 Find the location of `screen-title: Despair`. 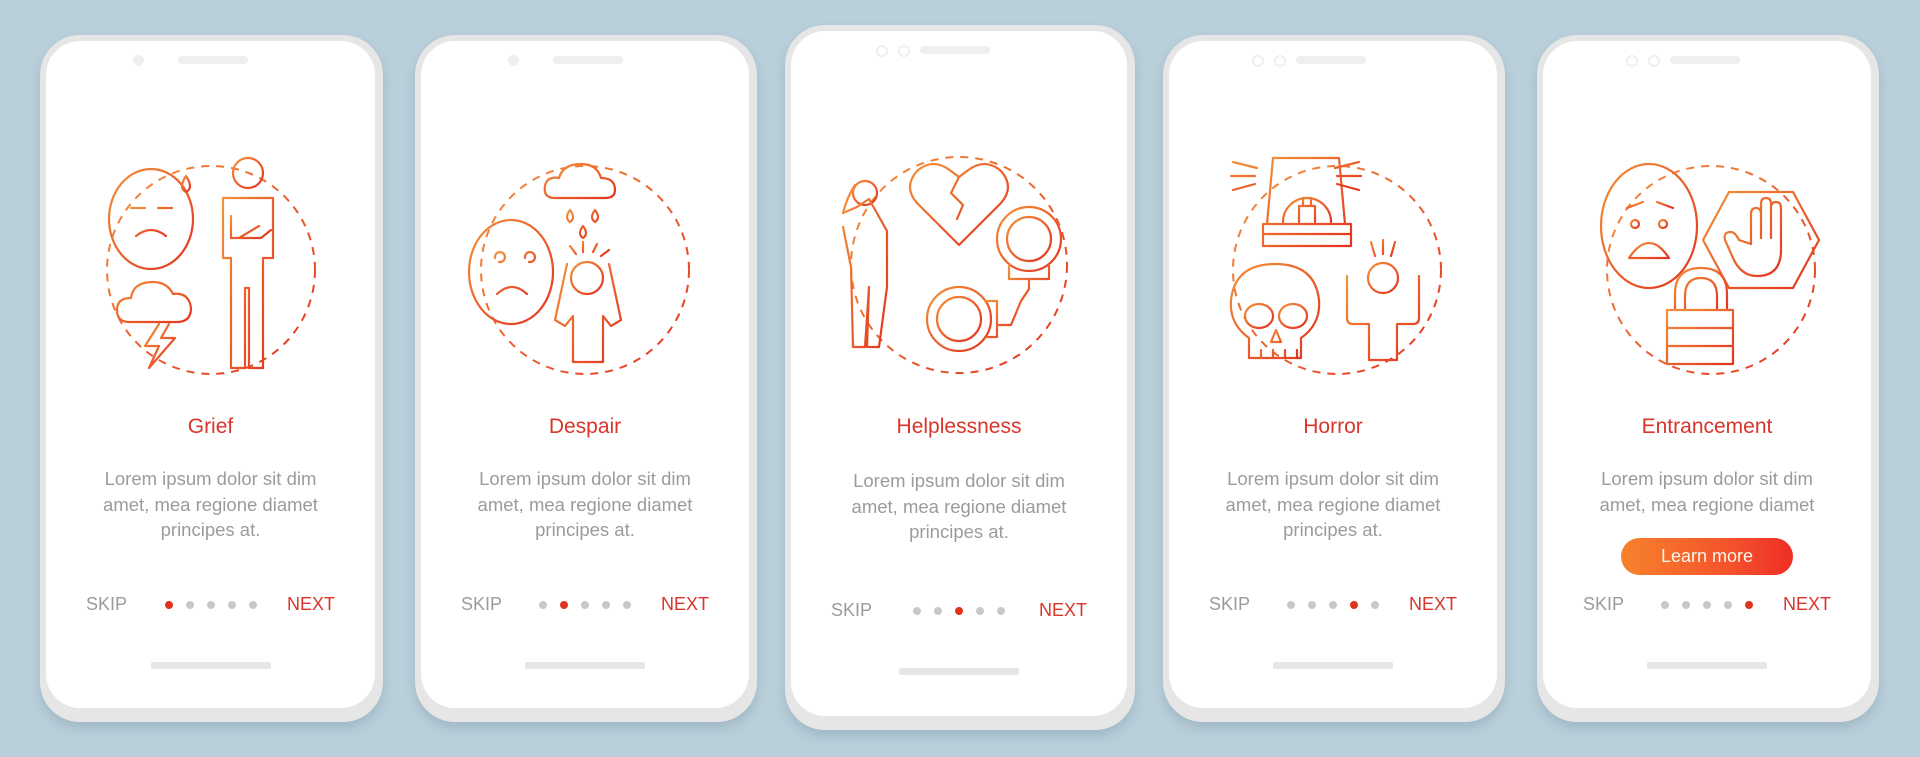

screen-title: Despair is located at coordinates (585, 426).